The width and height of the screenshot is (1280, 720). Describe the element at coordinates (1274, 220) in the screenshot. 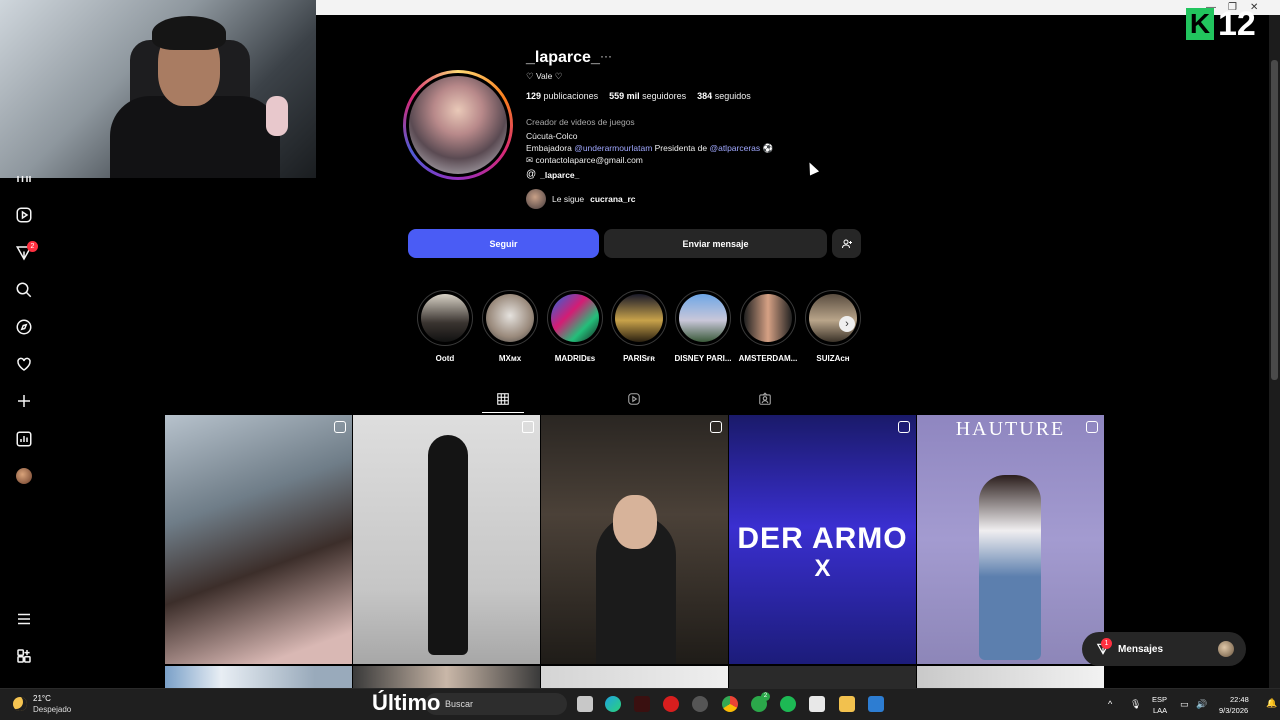

I see `scrollbar-thumb` at that location.